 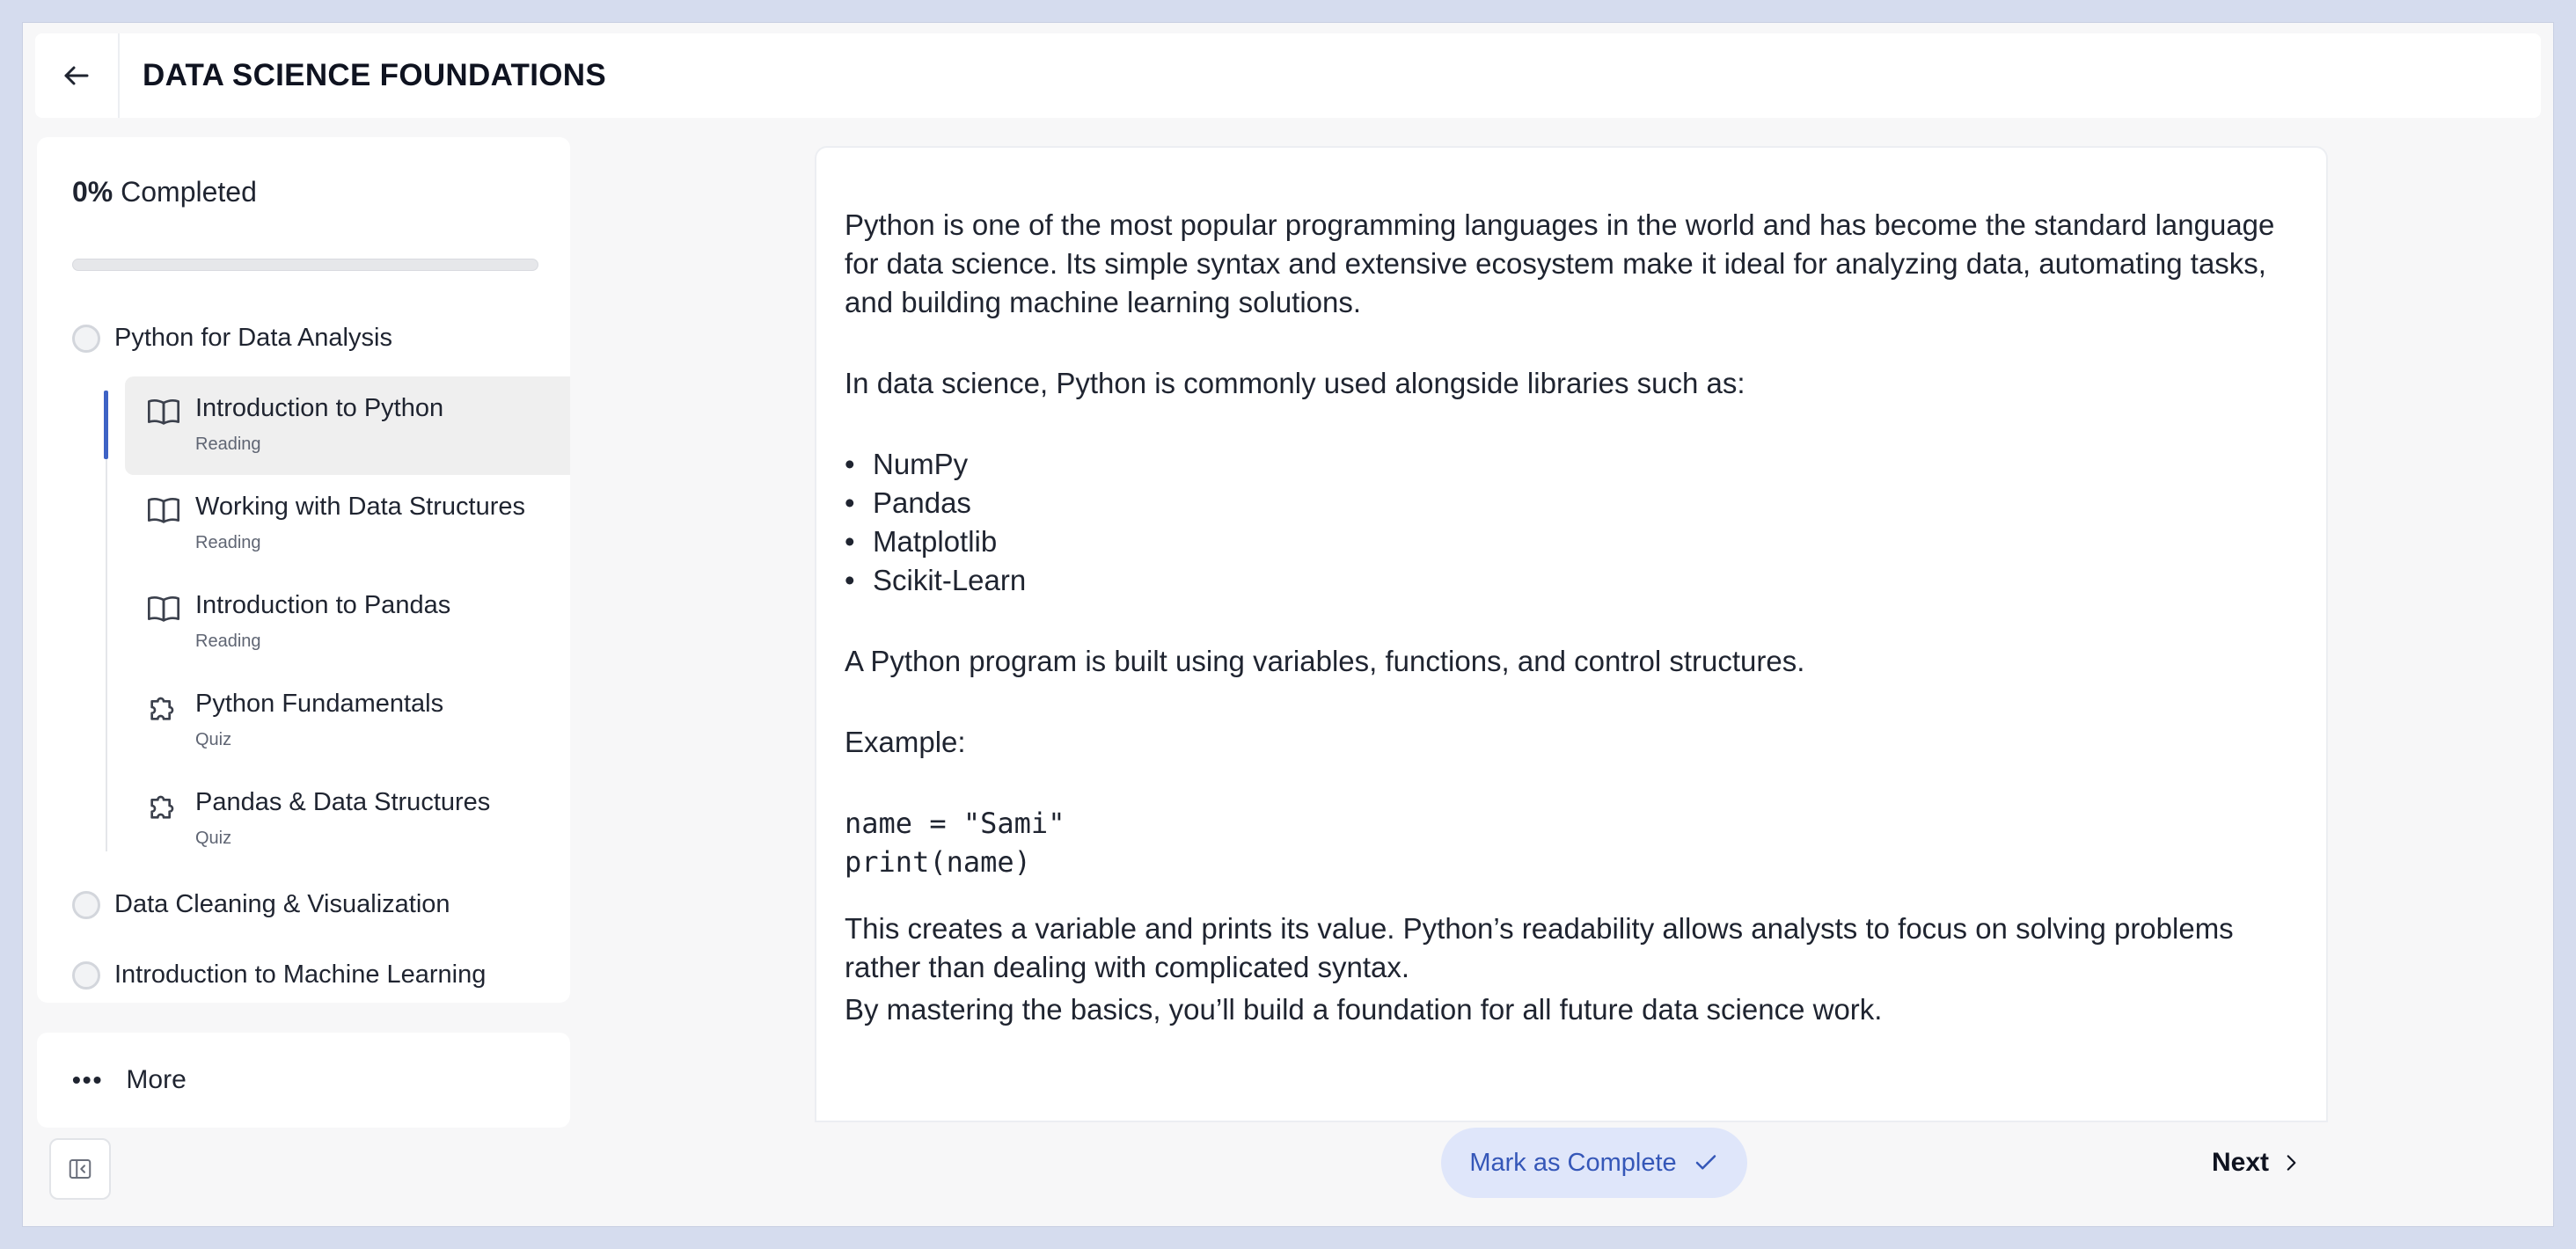 I want to click on module-data-cleaning-visualization: Data Cleaning & Visualization, so click(x=261, y=905).